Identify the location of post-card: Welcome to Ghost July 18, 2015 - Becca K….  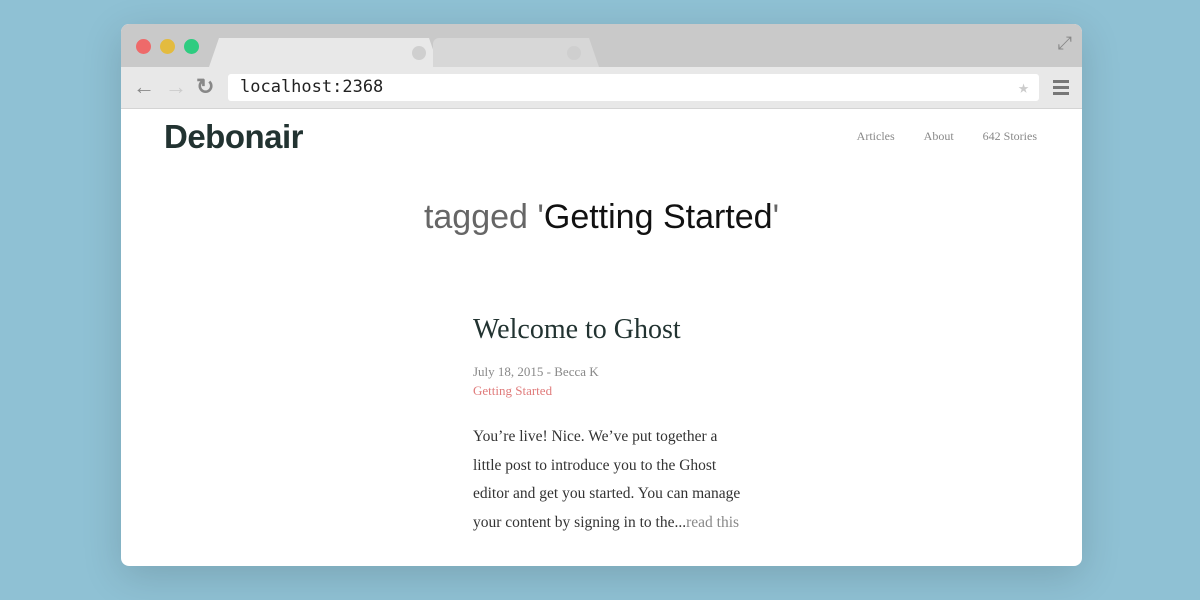
(610, 425).